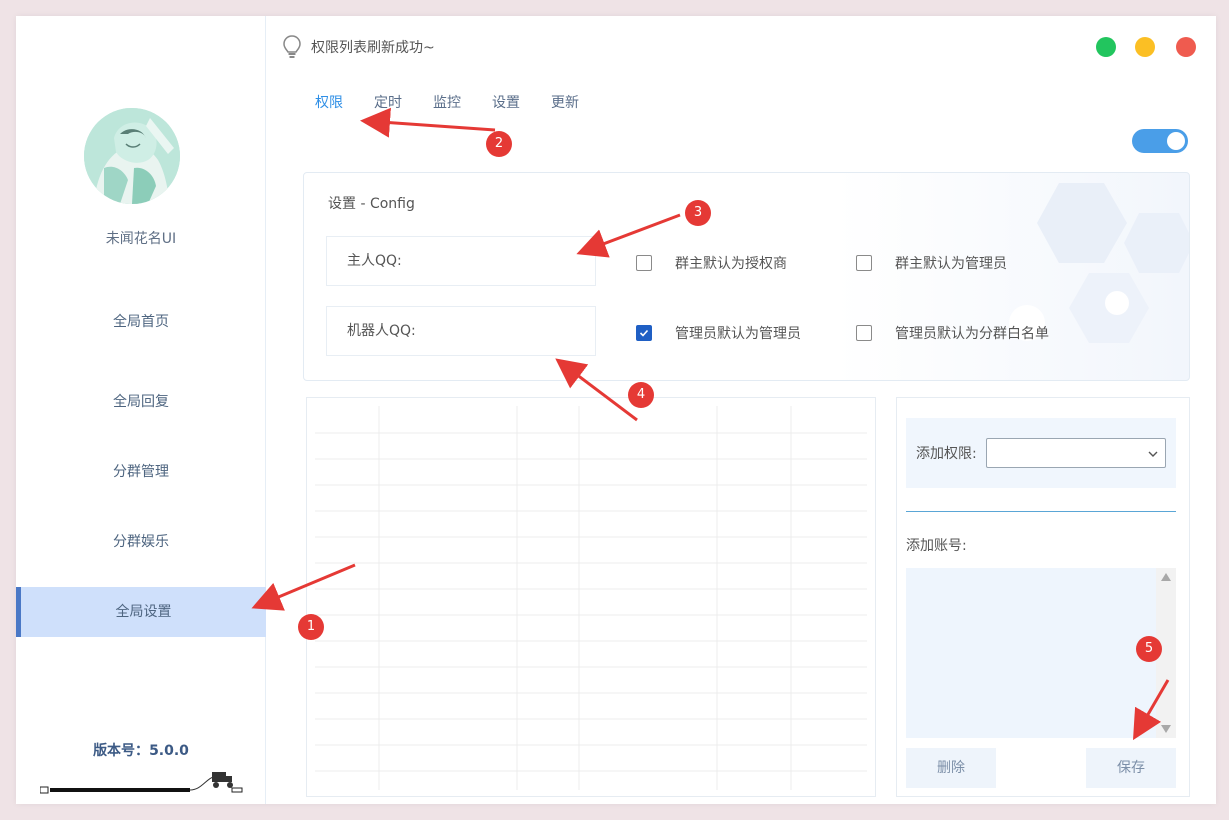  What do you see at coordinates (388, 105) in the screenshot?
I see `tab-scheduled: 定时` at bounding box center [388, 105].